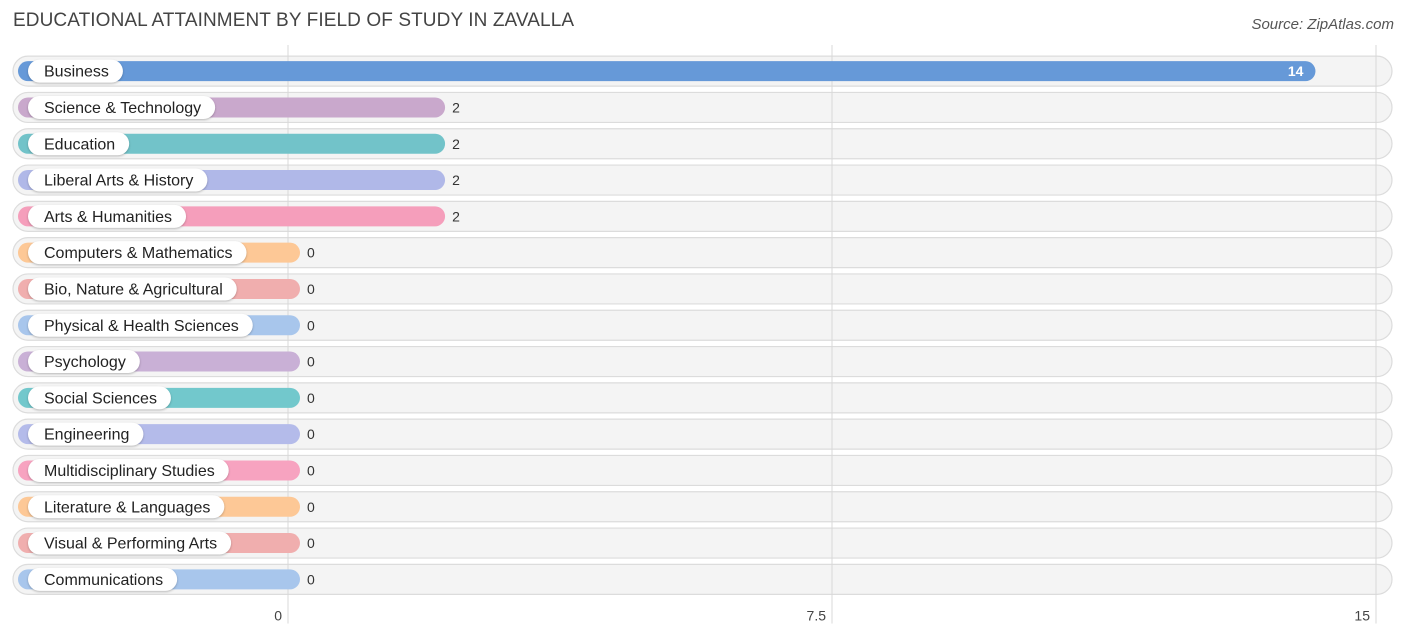  I want to click on x-tick-label: 7.5, so click(817, 616).